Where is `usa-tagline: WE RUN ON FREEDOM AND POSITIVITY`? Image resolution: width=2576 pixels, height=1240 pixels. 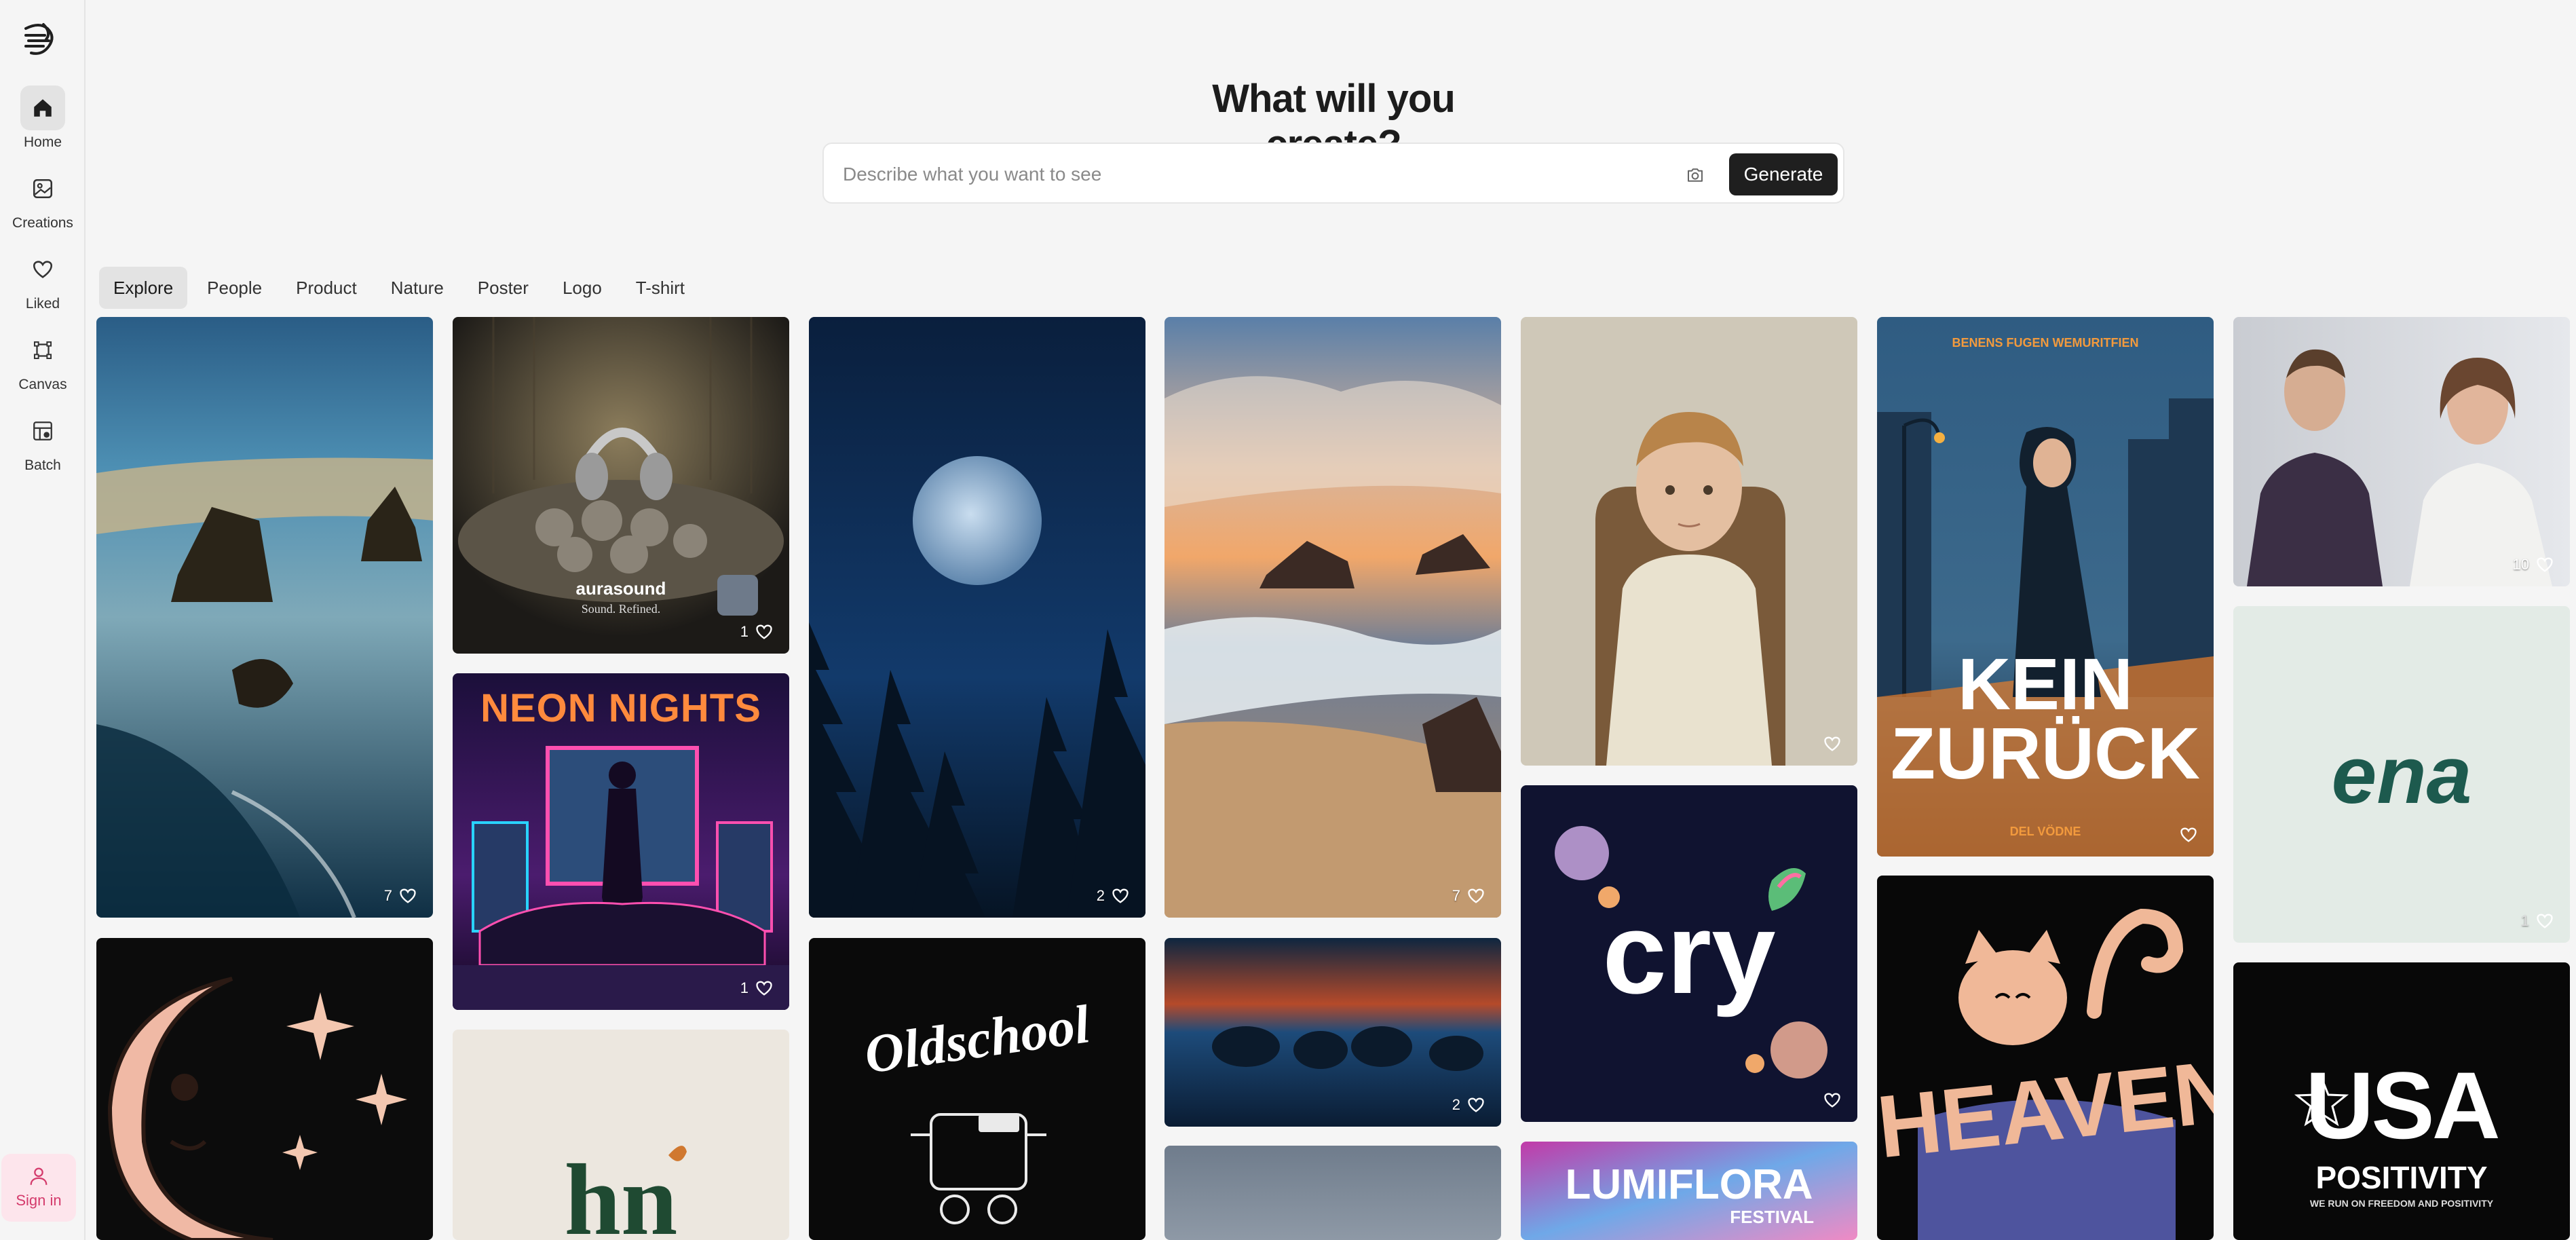 usa-tagline: WE RUN ON FREEDOM AND POSITIVITY is located at coordinates (2401, 1203).